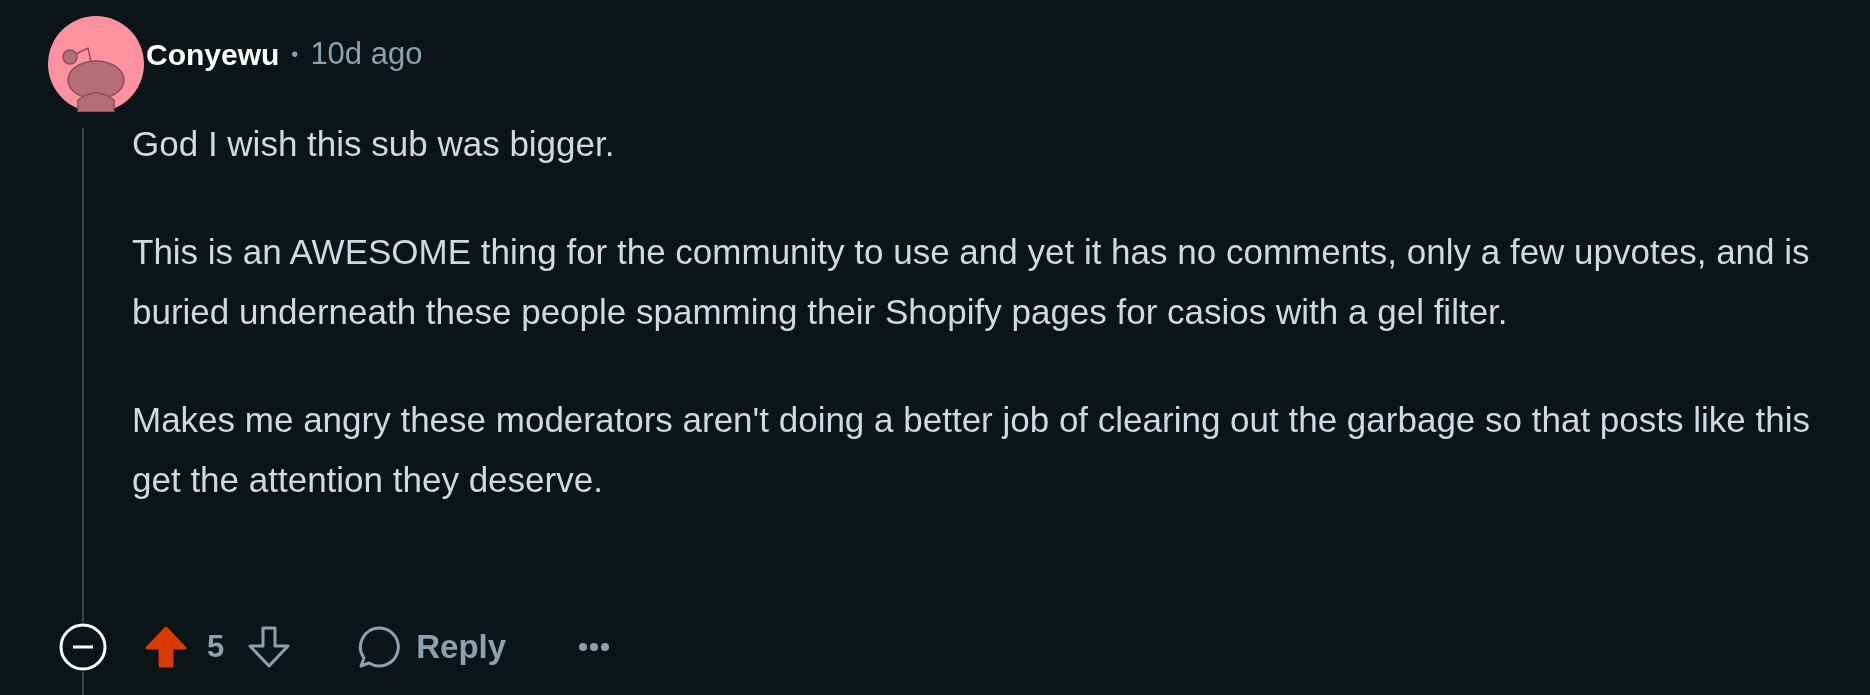 The height and width of the screenshot is (695, 1870). Describe the element at coordinates (96, 64) in the screenshot. I see `avatar-icon` at that location.